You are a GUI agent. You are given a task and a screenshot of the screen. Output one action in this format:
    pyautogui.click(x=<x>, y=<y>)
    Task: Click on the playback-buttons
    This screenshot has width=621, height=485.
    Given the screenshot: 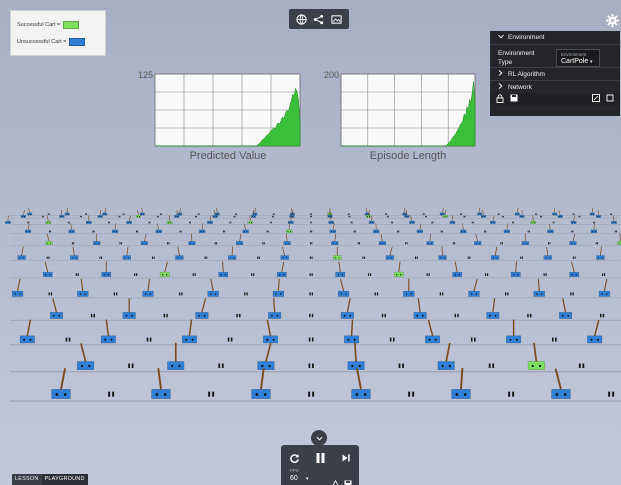 What is the action you would take?
    pyautogui.click(x=320, y=458)
    